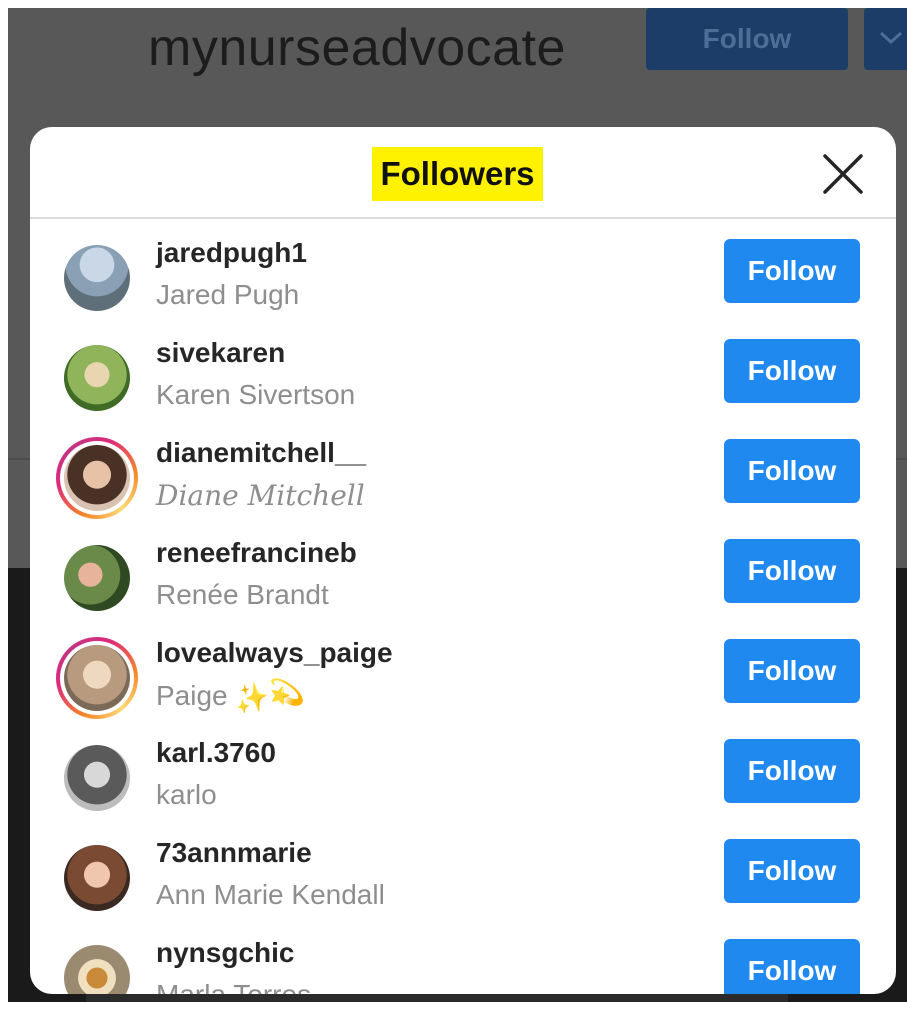 The width and height of the screenshot is (907, 1009). I want to click on follower-row: sivekaren Karen Sivertson Follow, so click(463, 379).